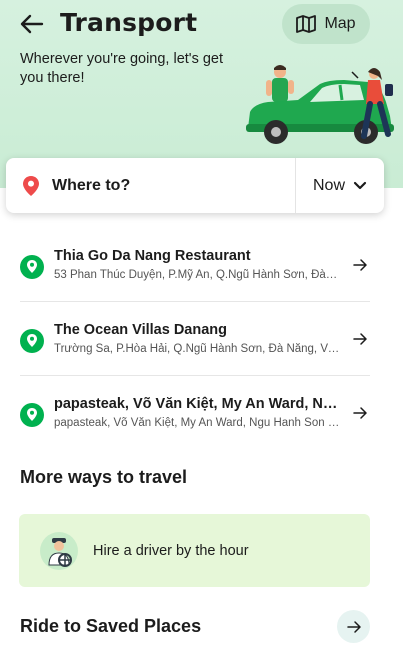 The width and height of the screenshot is (403, 649). I want to click on time-select: Now, so click(340, 185).